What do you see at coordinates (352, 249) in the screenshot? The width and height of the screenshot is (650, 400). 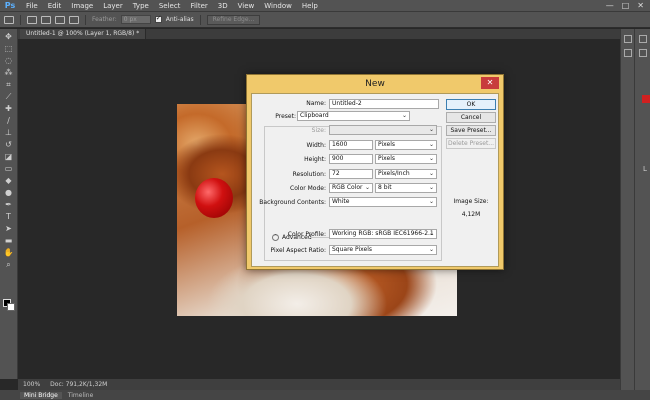 I see `pixel-aspect-value: Square Pixels` at bounding box center [352, 249].